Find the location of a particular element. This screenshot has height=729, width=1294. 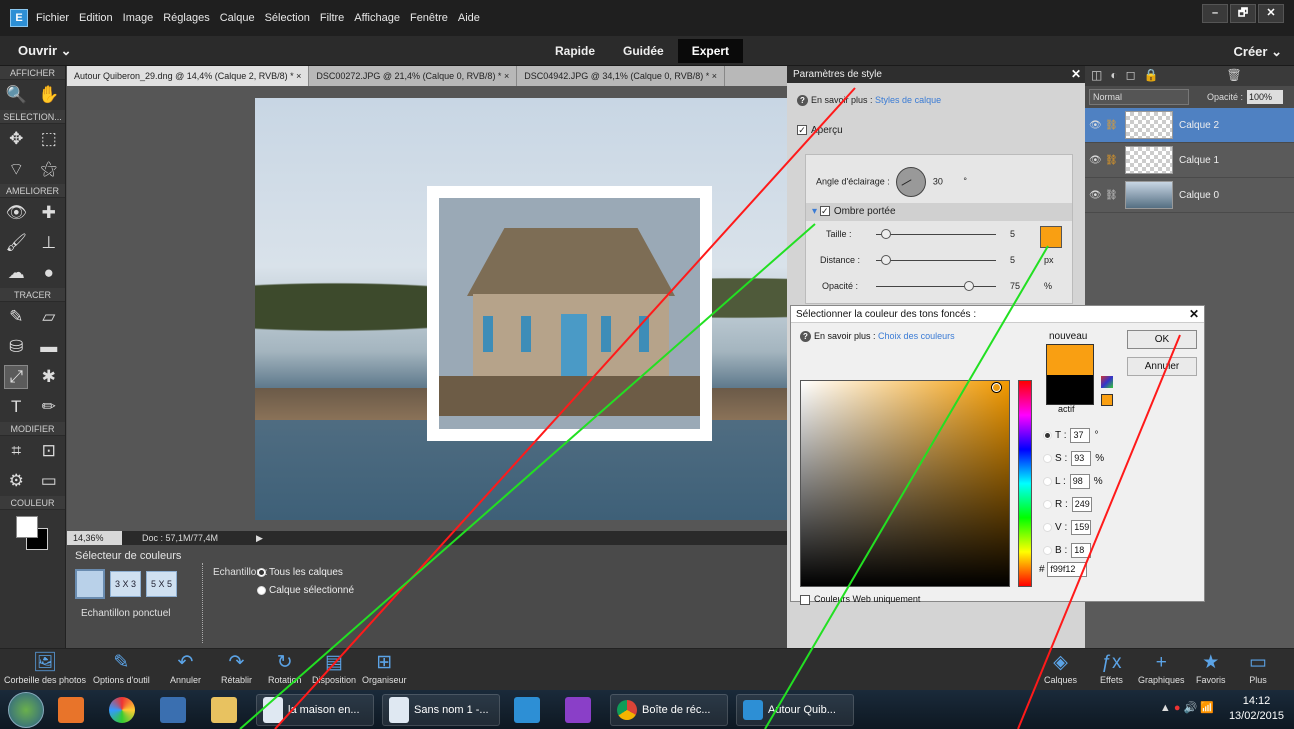

preview-checkbox: ✓ Aperçu is located at coordinates (936, 130).